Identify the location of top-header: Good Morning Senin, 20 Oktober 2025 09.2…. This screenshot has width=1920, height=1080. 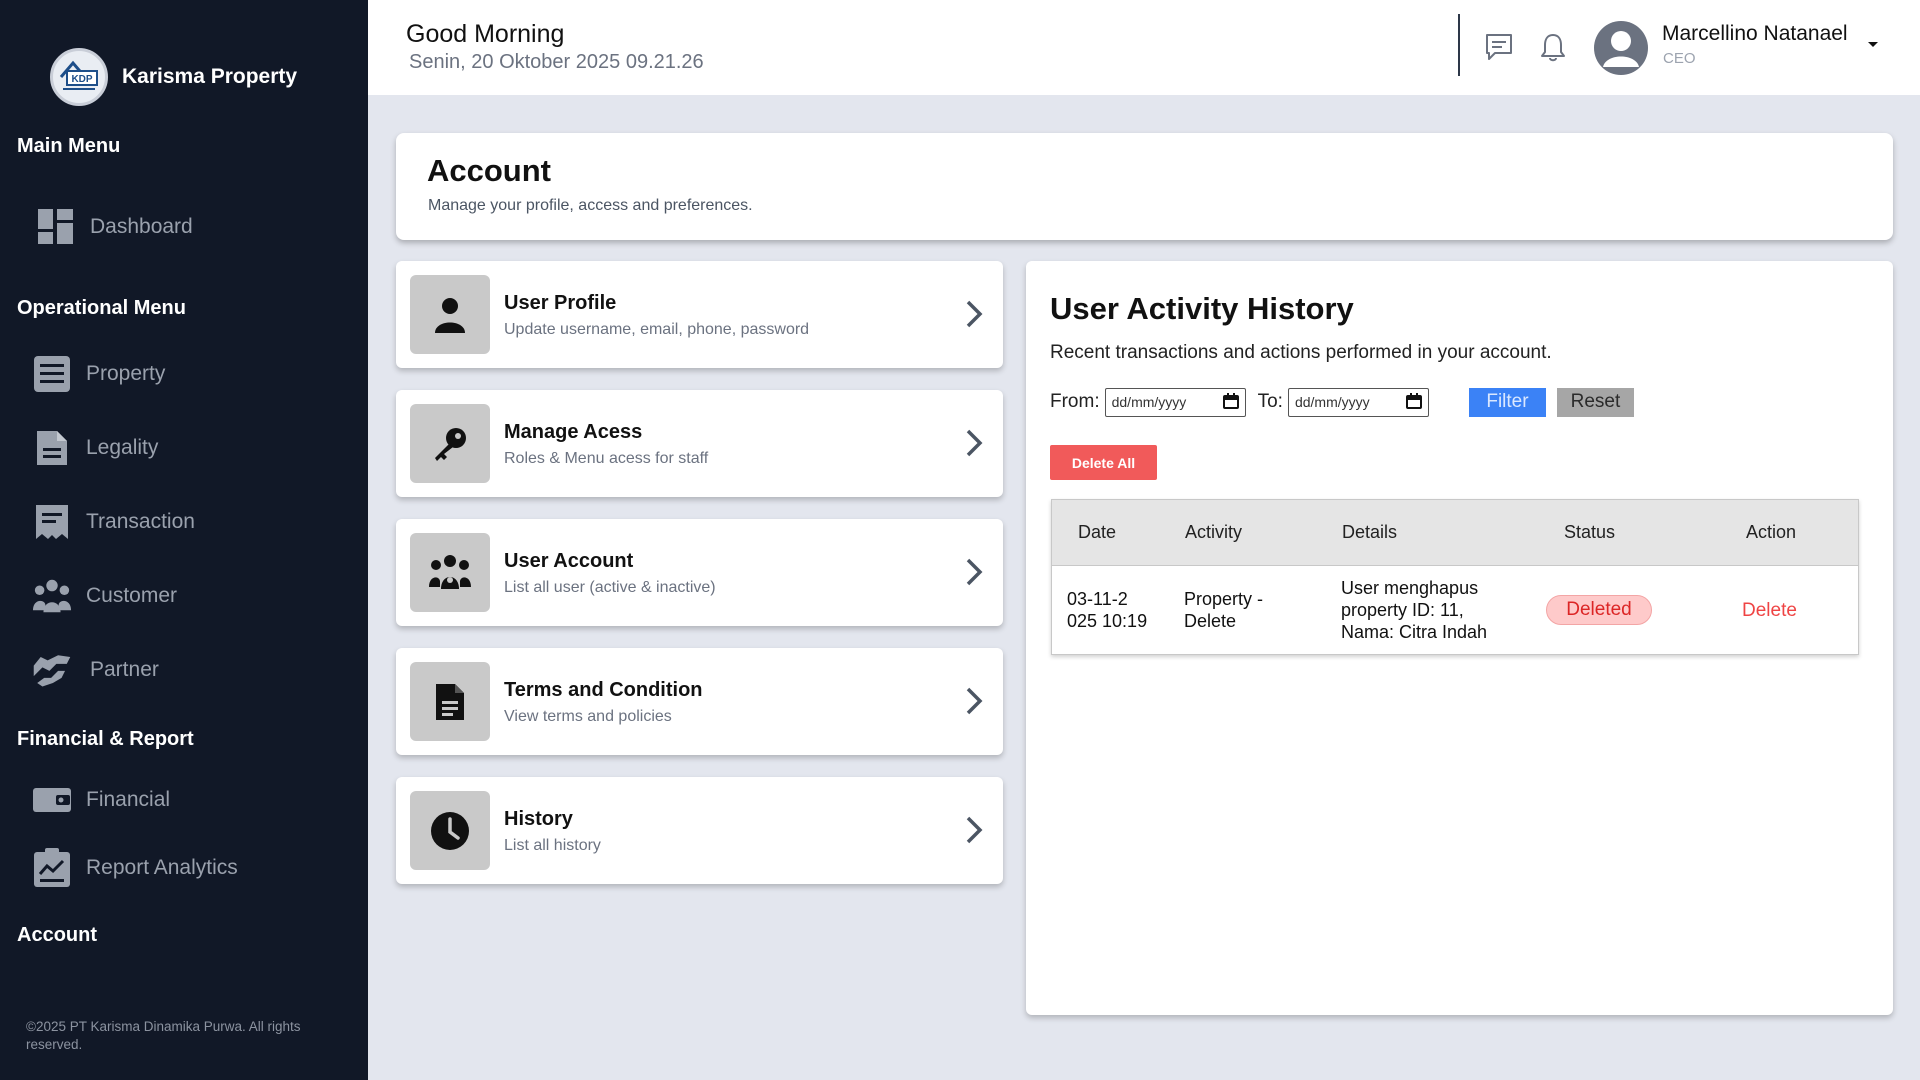
(1144, 47).